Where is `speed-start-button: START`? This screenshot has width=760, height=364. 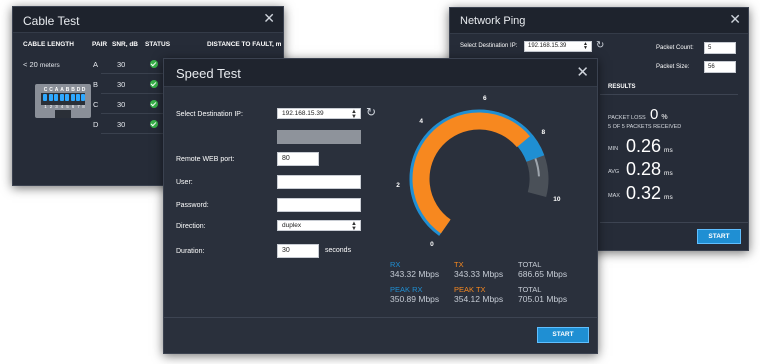
speed-start-button: START is located at coordinates (563, 335).